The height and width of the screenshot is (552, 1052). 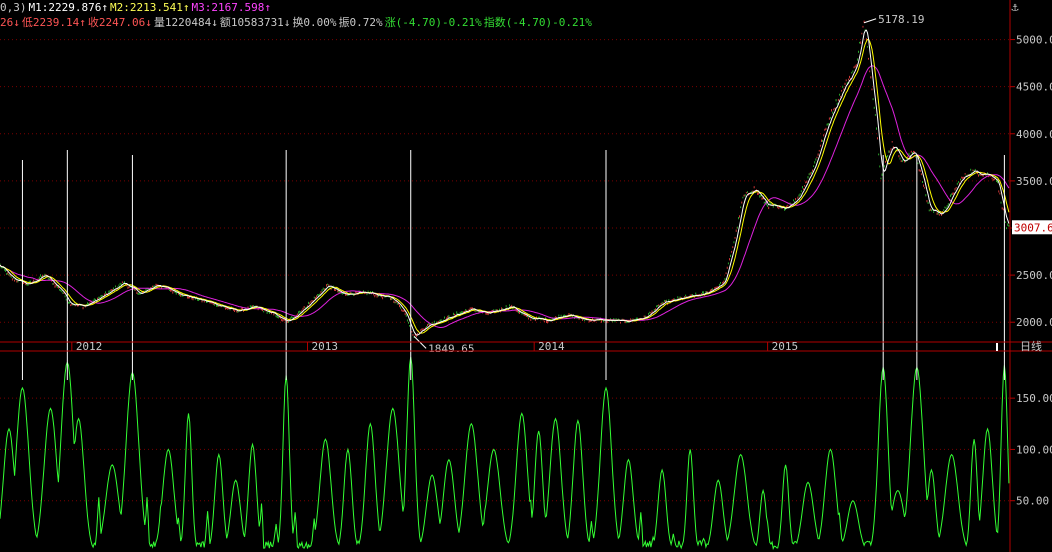 I want to click on y-tick-label: 2500.00, so click(x=1034, y=275).